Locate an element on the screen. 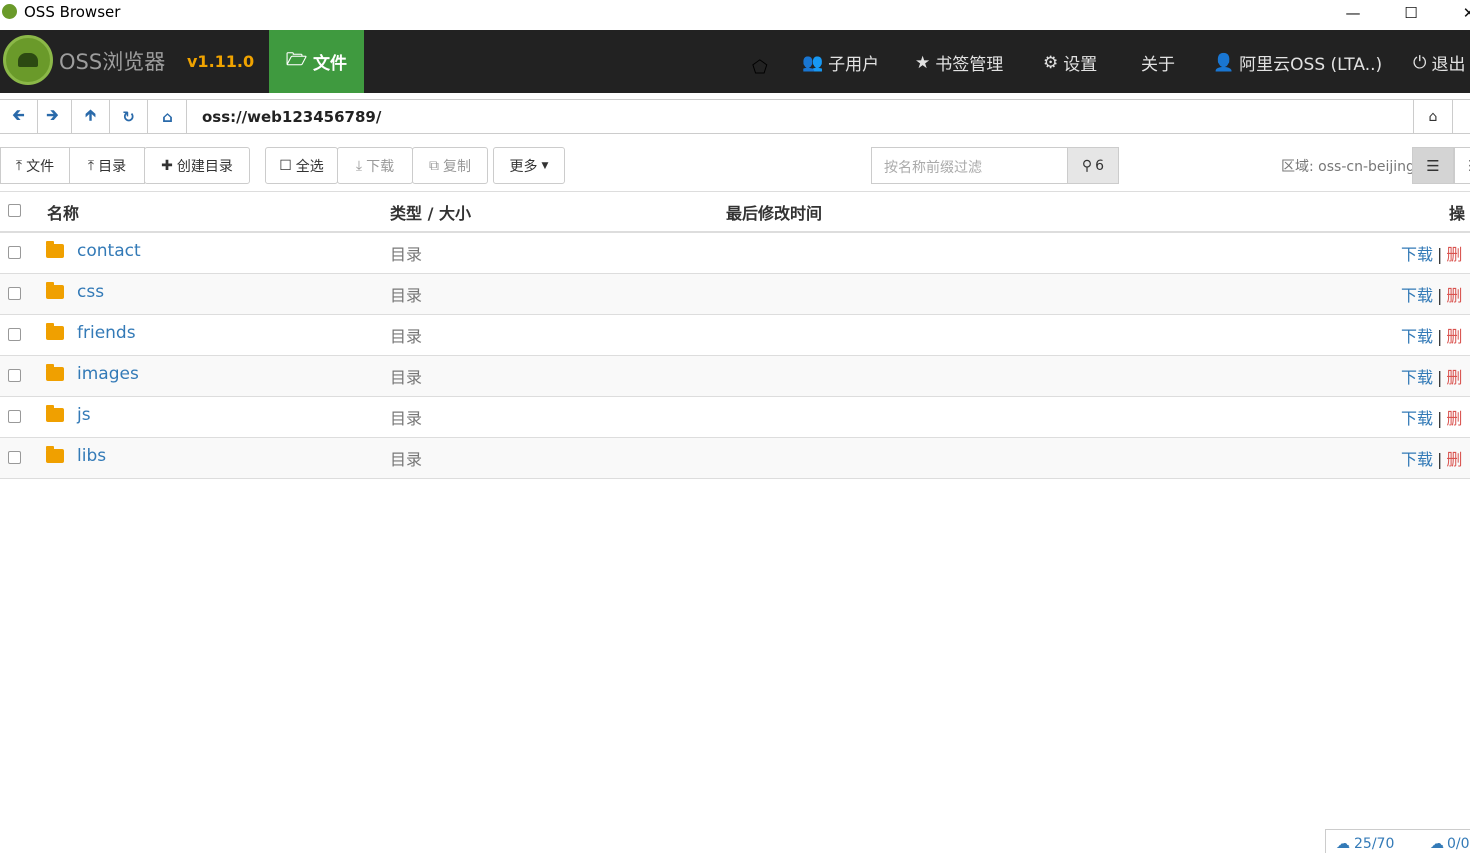 This screenshot has height=853, width=1470. user-icon: 👤 is located at coordinates (1224, 62).